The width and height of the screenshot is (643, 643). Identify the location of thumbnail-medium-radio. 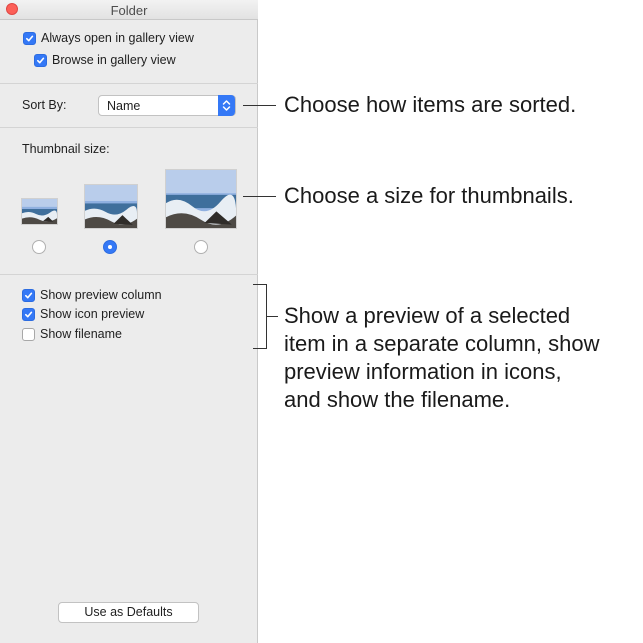
(110, 247).